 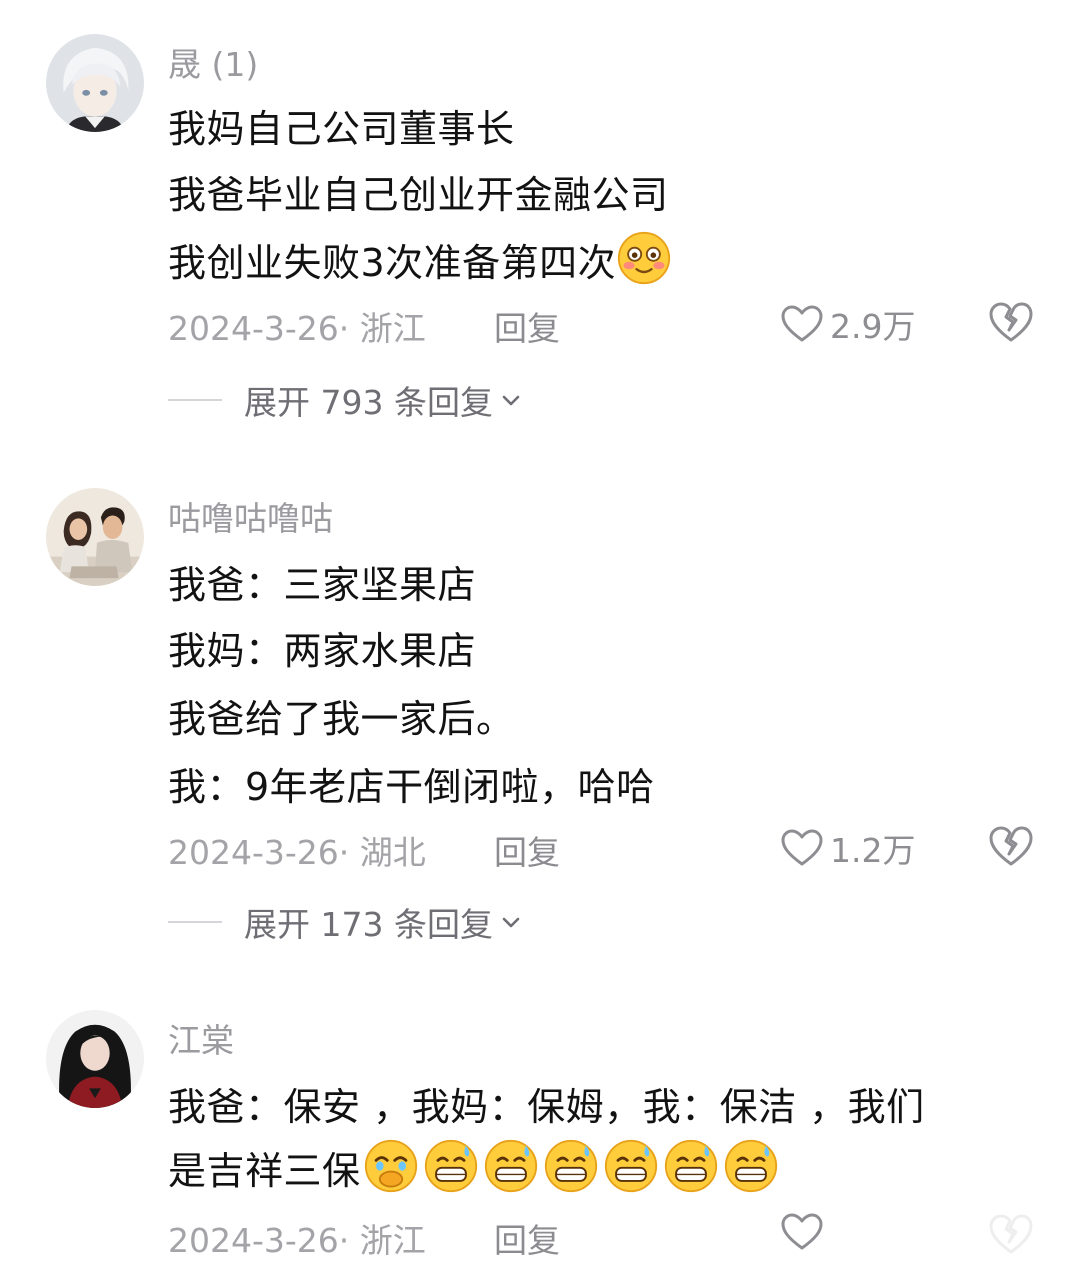 I want to click on expand-replies-button: 展开 793 条回复, so click(x=345, y=400).